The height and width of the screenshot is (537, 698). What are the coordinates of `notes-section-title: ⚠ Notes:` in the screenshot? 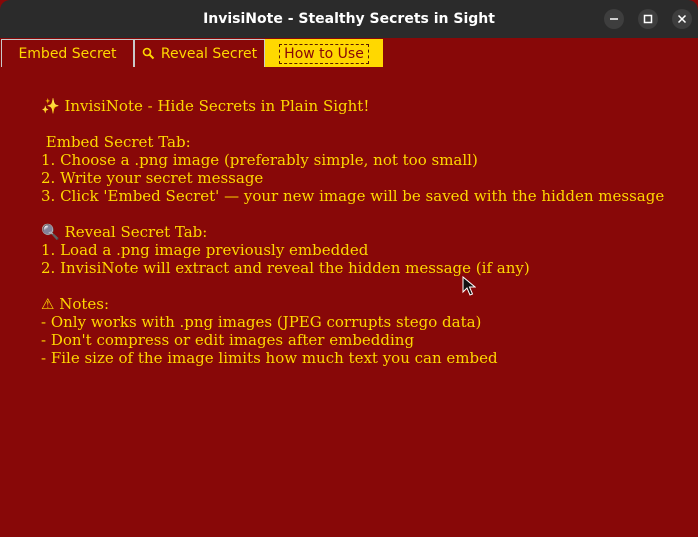 It's located at (75, 304).